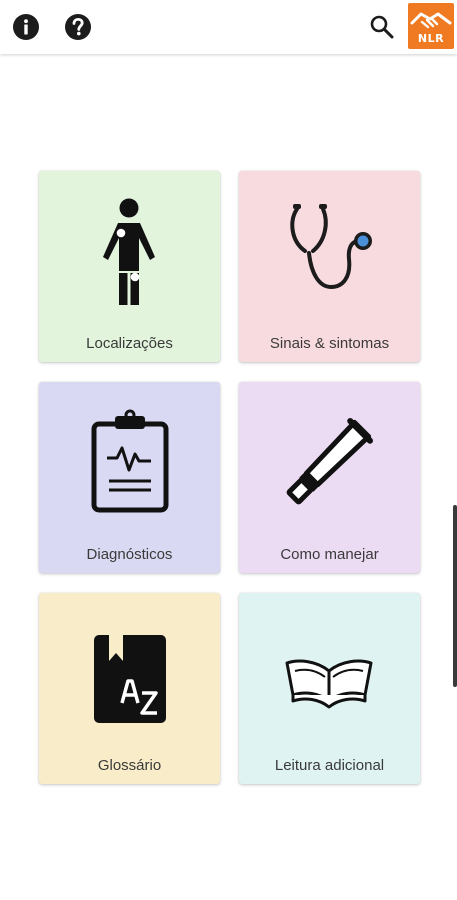 The width and height of the screenshot is (457, 900). What do you see at coordinates (455, 596) in the screenshot?
I see `scrollbar` at bounding box center [455, 596].